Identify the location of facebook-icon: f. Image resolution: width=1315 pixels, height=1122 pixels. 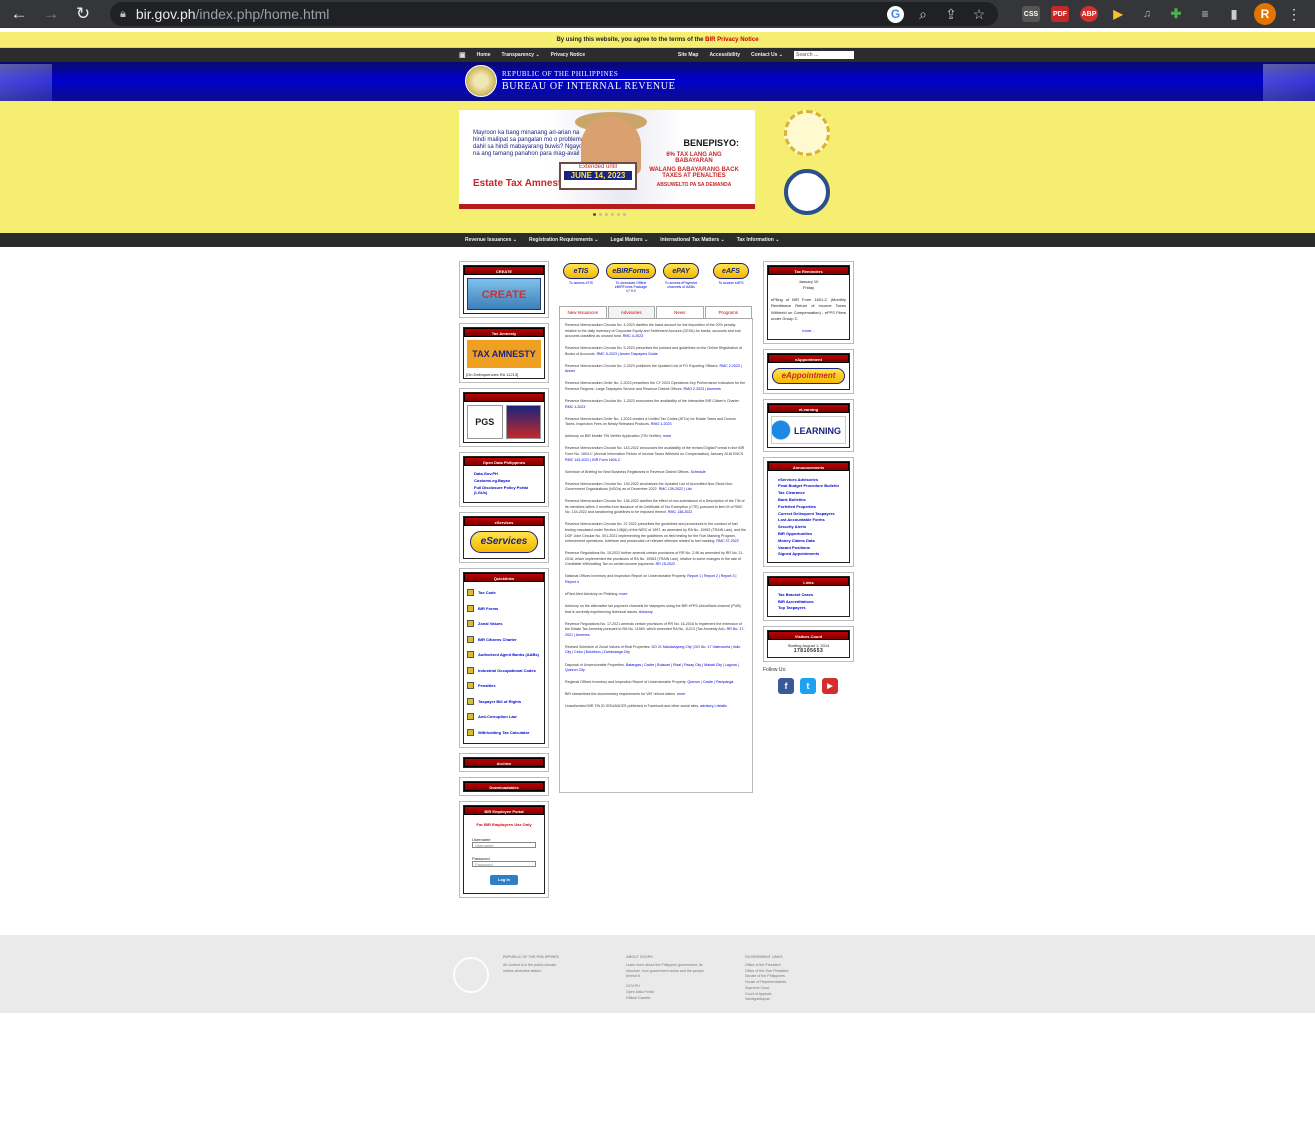
(786, 686).